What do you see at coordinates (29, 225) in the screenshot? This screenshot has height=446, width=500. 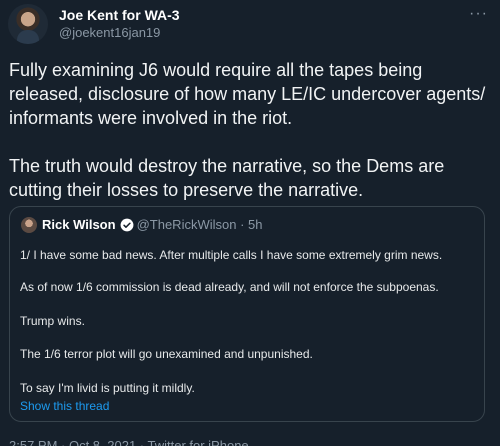 I see `quoted-author-avatar` at bounding box center [29, 225].